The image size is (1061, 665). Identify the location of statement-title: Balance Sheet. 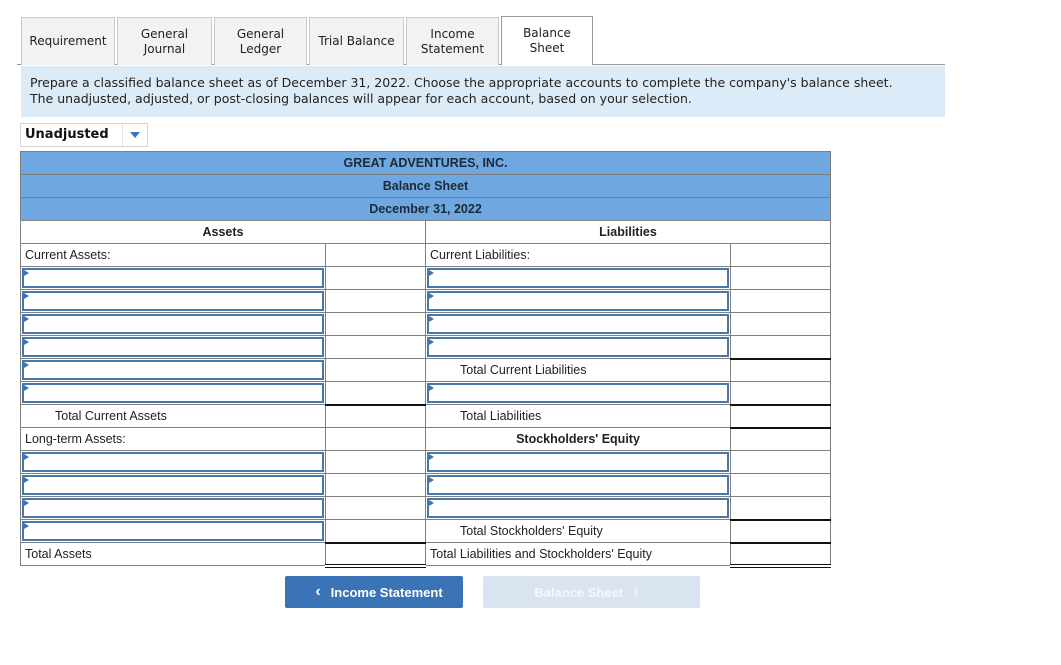
(425, 186).